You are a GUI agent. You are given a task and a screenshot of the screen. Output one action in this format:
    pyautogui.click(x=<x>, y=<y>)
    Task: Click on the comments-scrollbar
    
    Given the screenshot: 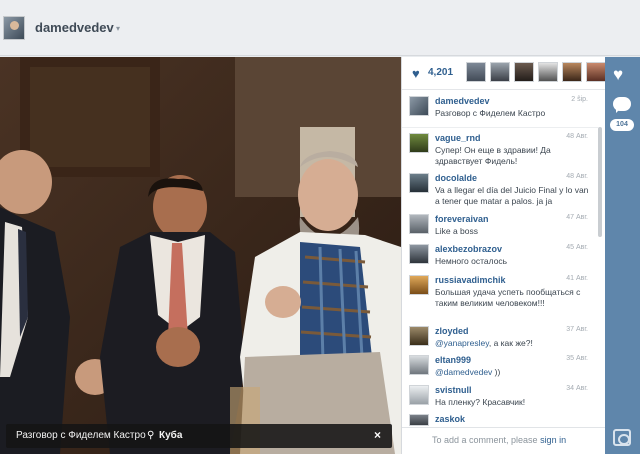 What is the action you would take?
    pyautogui.click(x=600, y=182)
    